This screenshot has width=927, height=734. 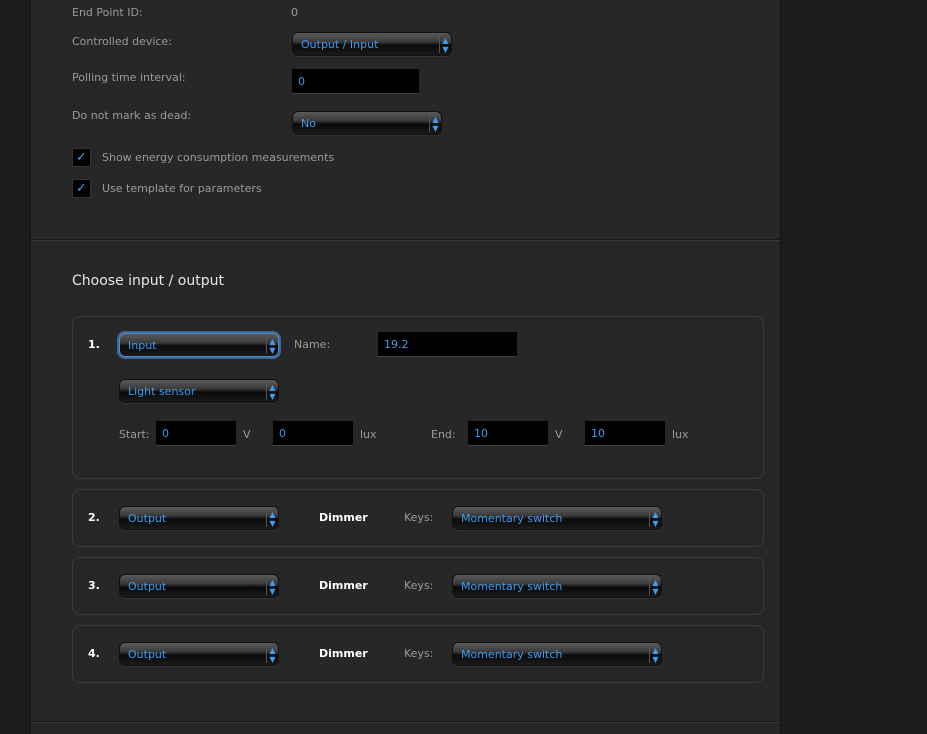 I want to click on select-value: Light sensor, so click(x=162, y=391).